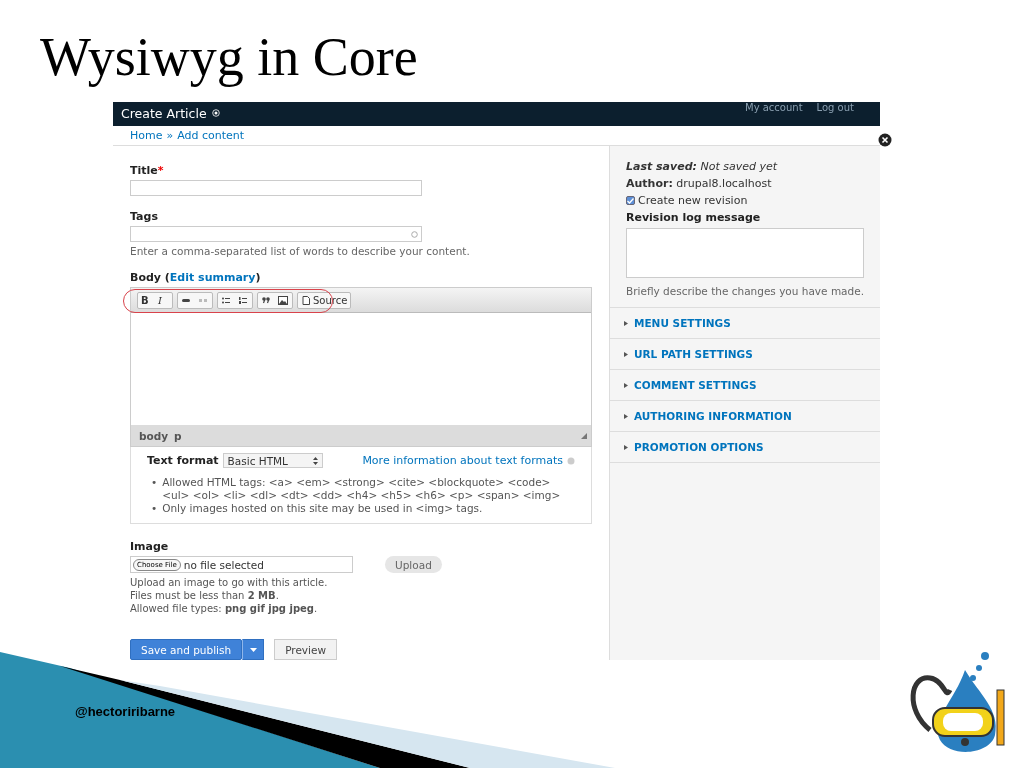 Image resolution: width=1024 pixels, height=768 pixels. Describe the element at coordinates (224, 608) in the screenshot. I see `image-help-text: Allowed file types: png gif jpg jpeg.` at that location.